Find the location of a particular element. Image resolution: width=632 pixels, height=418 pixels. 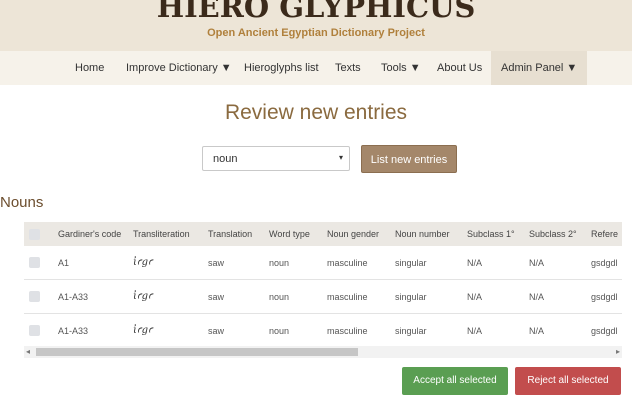

reject-all-selected-button: Reject all selected is located at coordinates (568, 381).